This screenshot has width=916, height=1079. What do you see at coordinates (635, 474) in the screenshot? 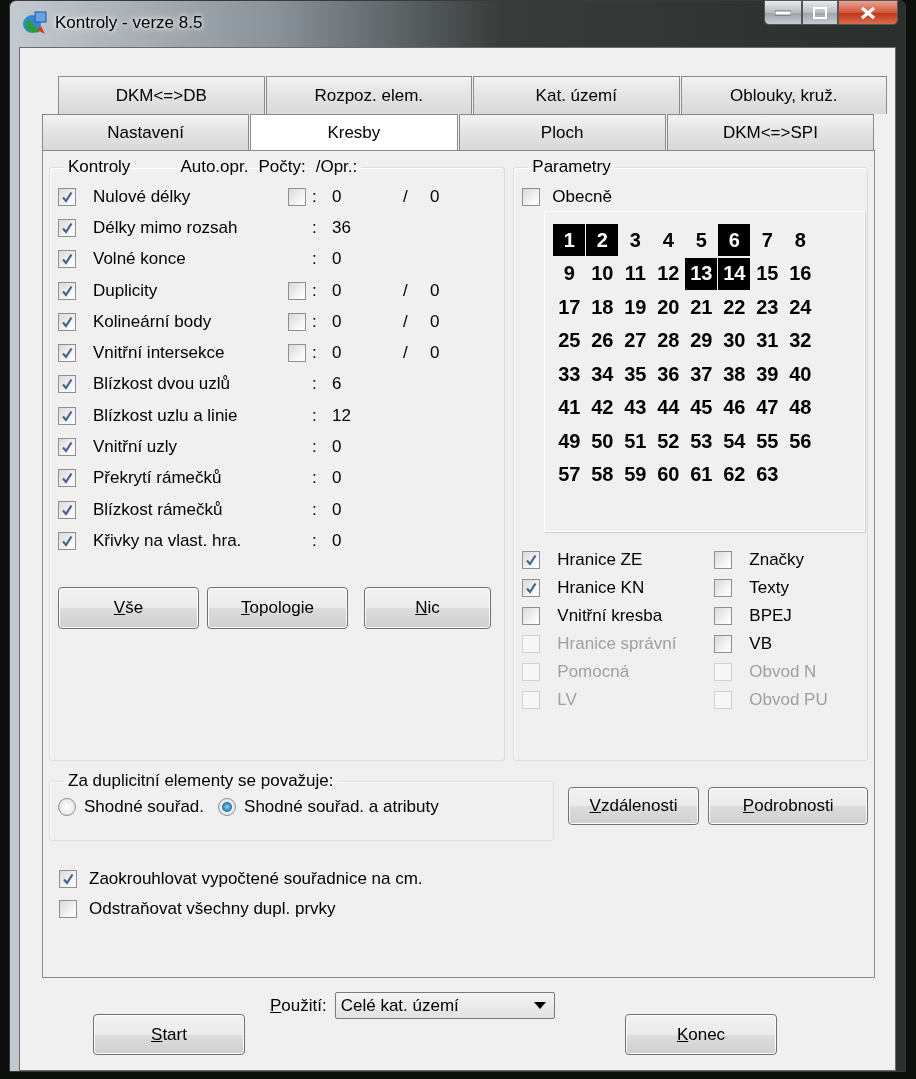
I see `layer-number: 59` at bounding box center [635, 474].